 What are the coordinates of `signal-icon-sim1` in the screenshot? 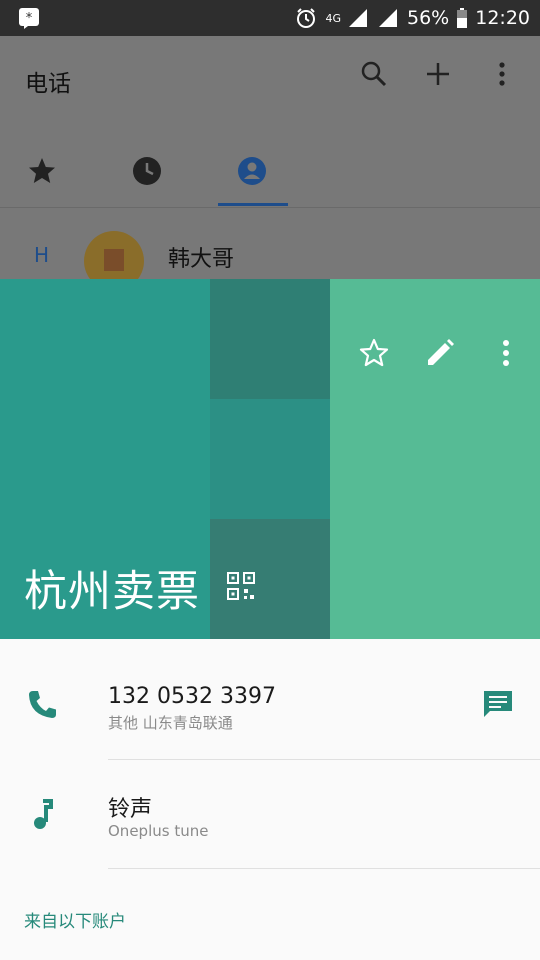 It's located at (358, 18).